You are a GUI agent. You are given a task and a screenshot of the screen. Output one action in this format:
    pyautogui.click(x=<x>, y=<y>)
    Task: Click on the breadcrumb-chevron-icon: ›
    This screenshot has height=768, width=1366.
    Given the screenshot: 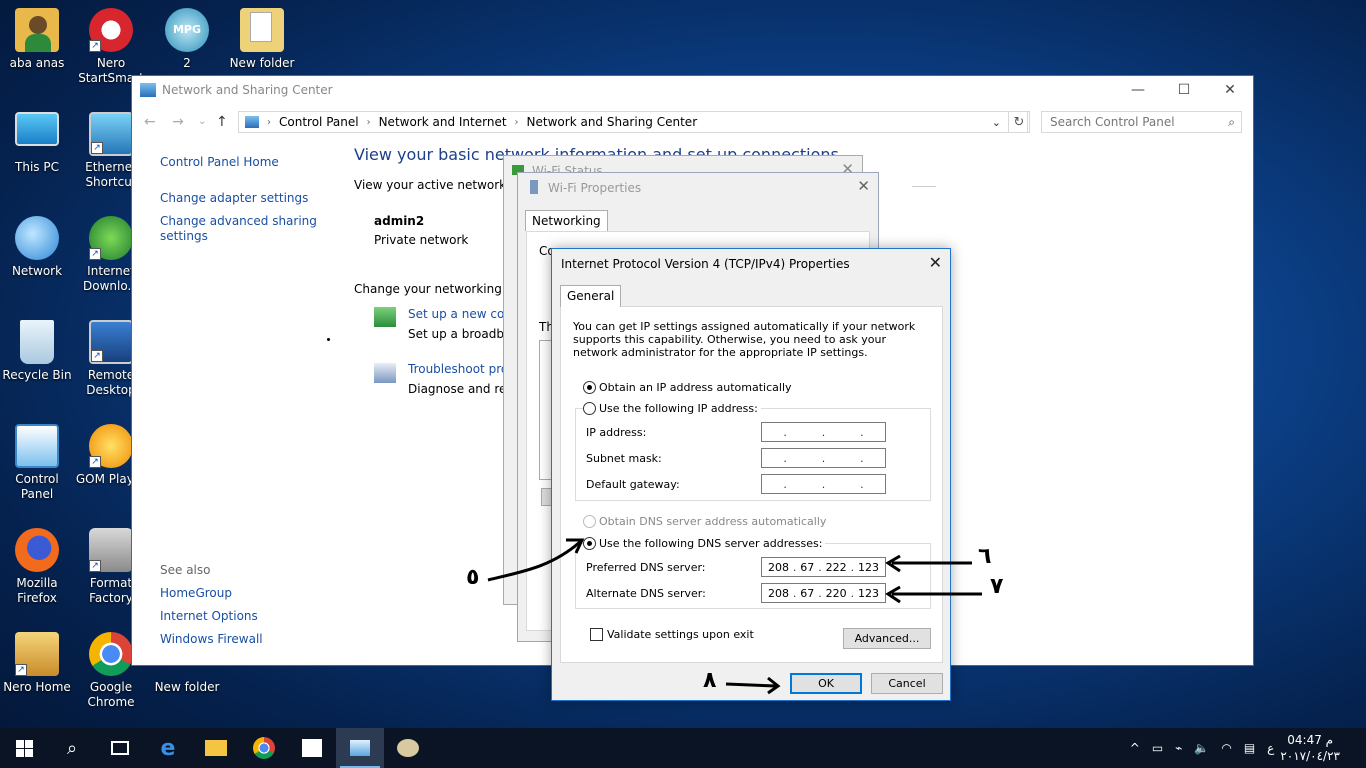 What is the action you would take?
    pyautogui.click(x=368, y=122)
    